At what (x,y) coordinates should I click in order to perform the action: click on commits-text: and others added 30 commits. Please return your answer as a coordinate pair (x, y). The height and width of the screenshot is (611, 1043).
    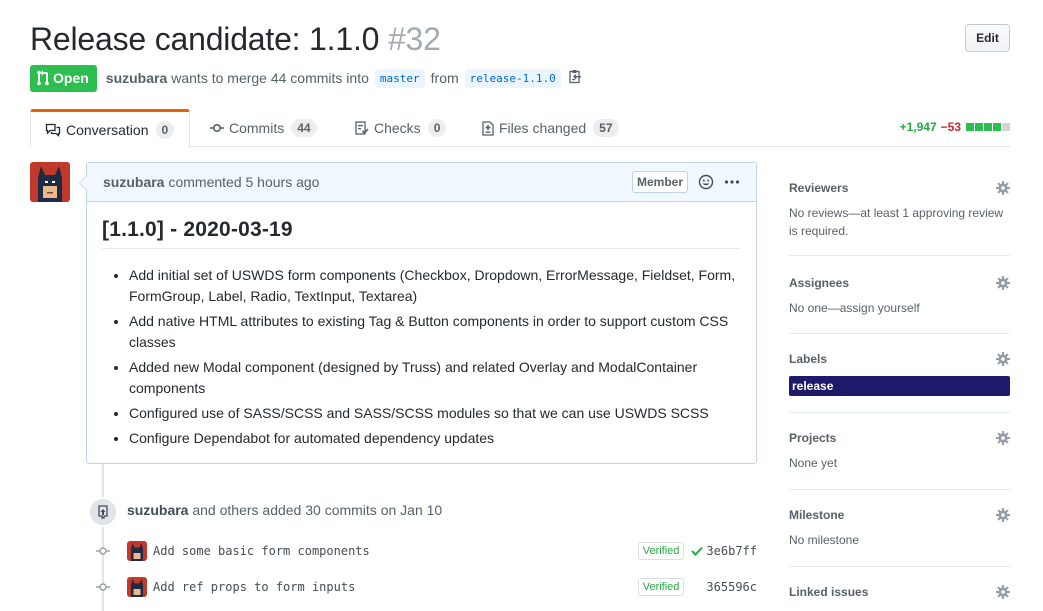
    Looking at the image, I should click on (284, 510).